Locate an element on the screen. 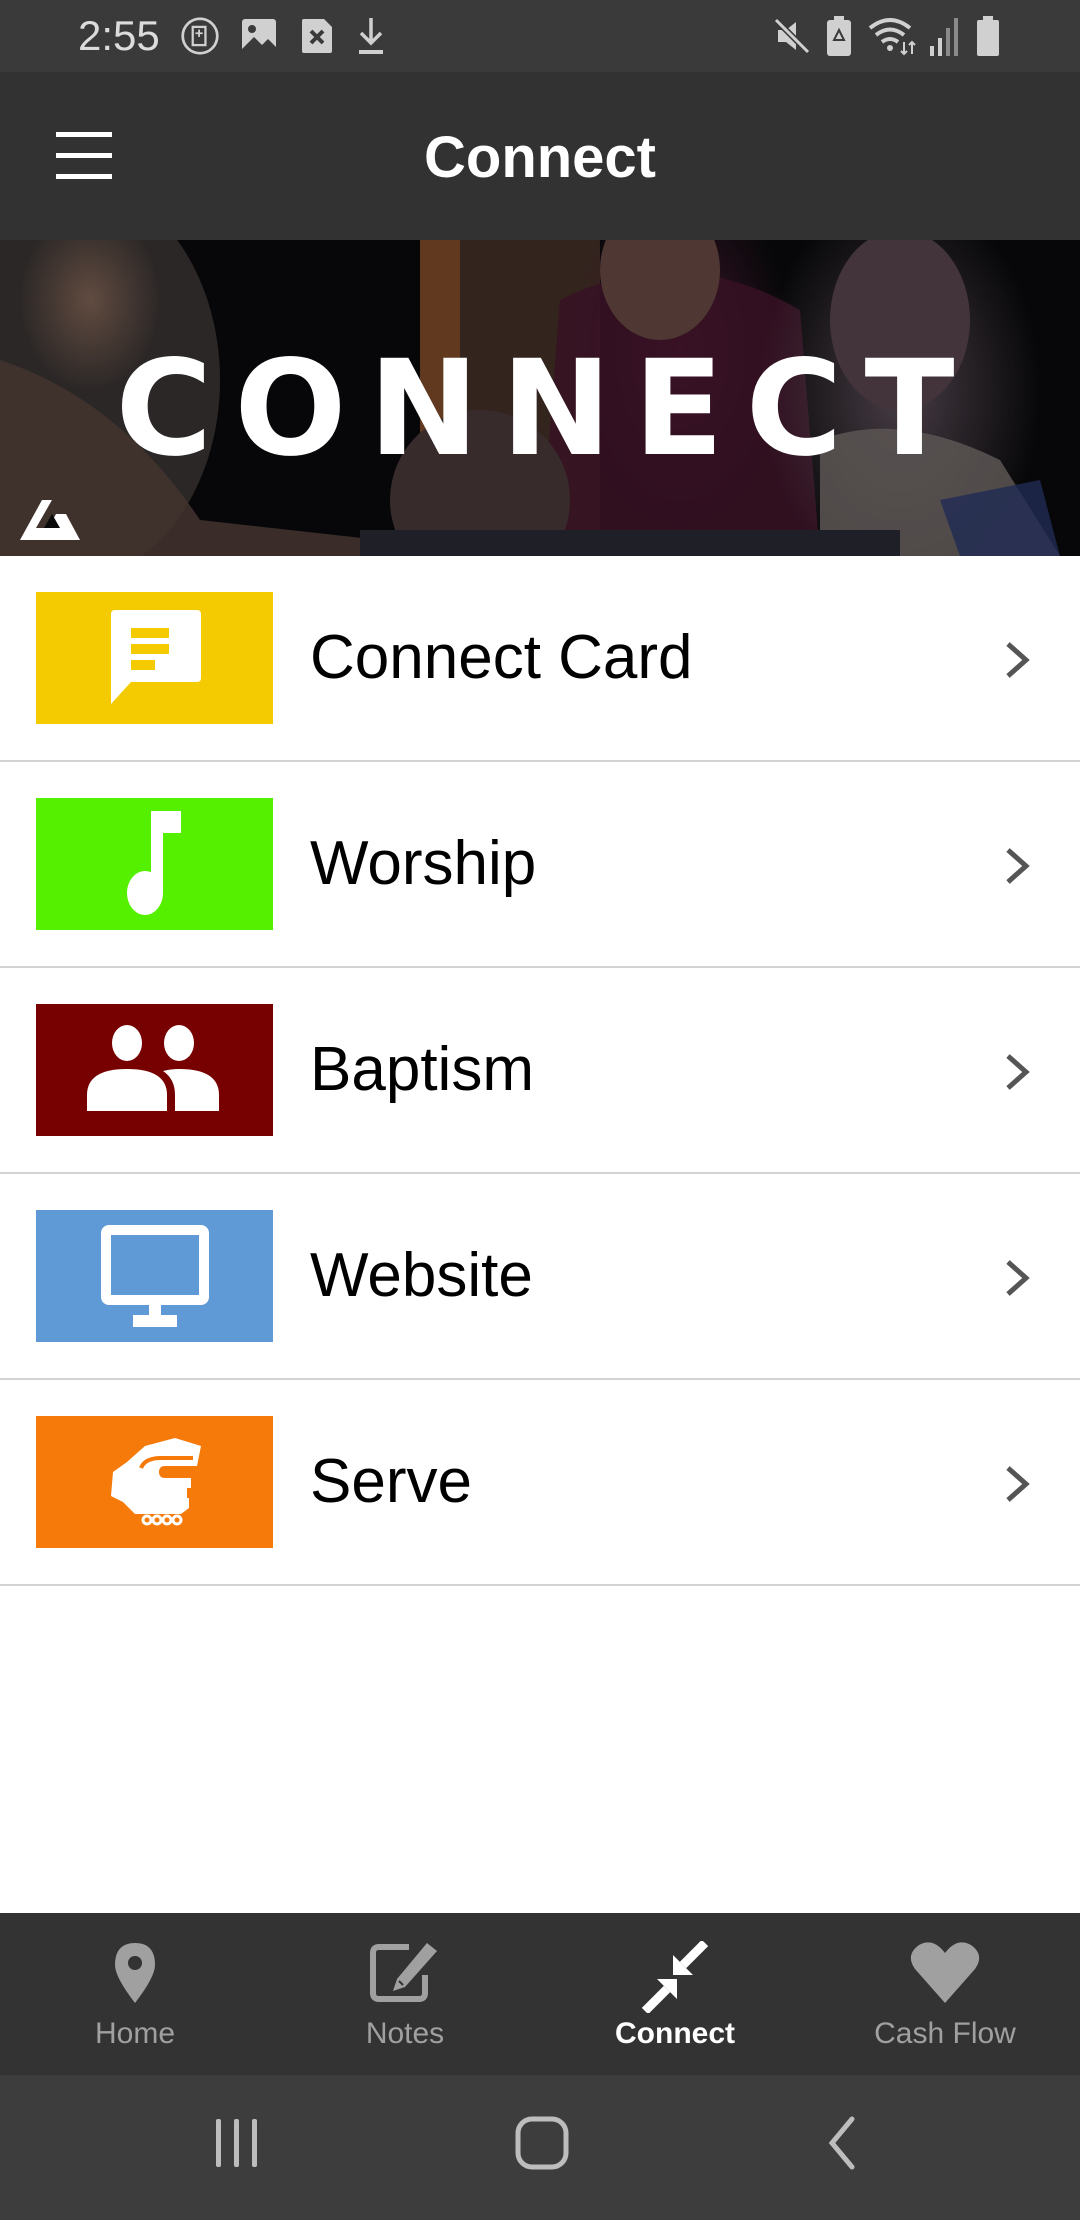  tab-label: Connect is located at coordinates (675, 2033).